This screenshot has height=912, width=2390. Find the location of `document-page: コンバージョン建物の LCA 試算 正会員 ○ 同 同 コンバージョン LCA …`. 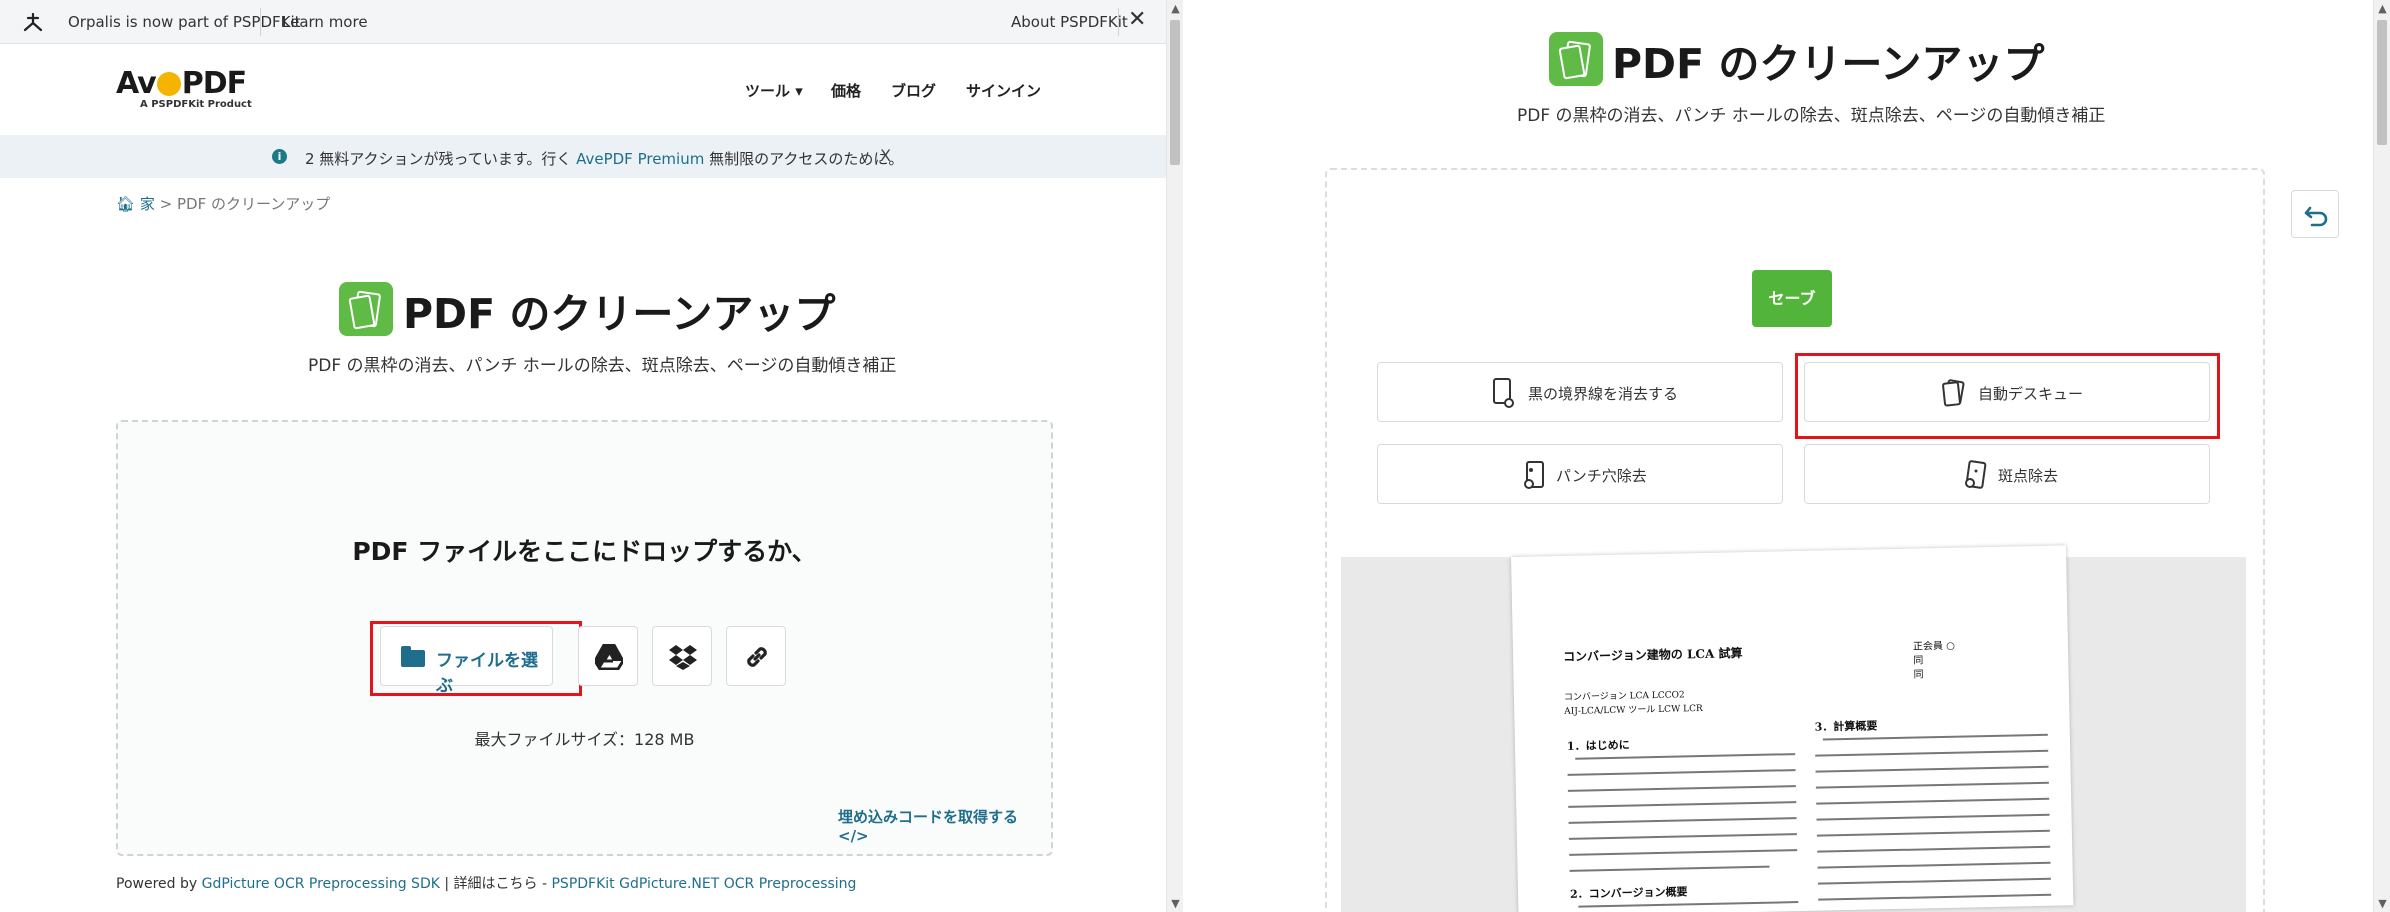

document-page: コンバージョン建物の LCA 試算 正会員 ○ 同 同 コンバージョン LCA … is located at coordinates (1792, 728).